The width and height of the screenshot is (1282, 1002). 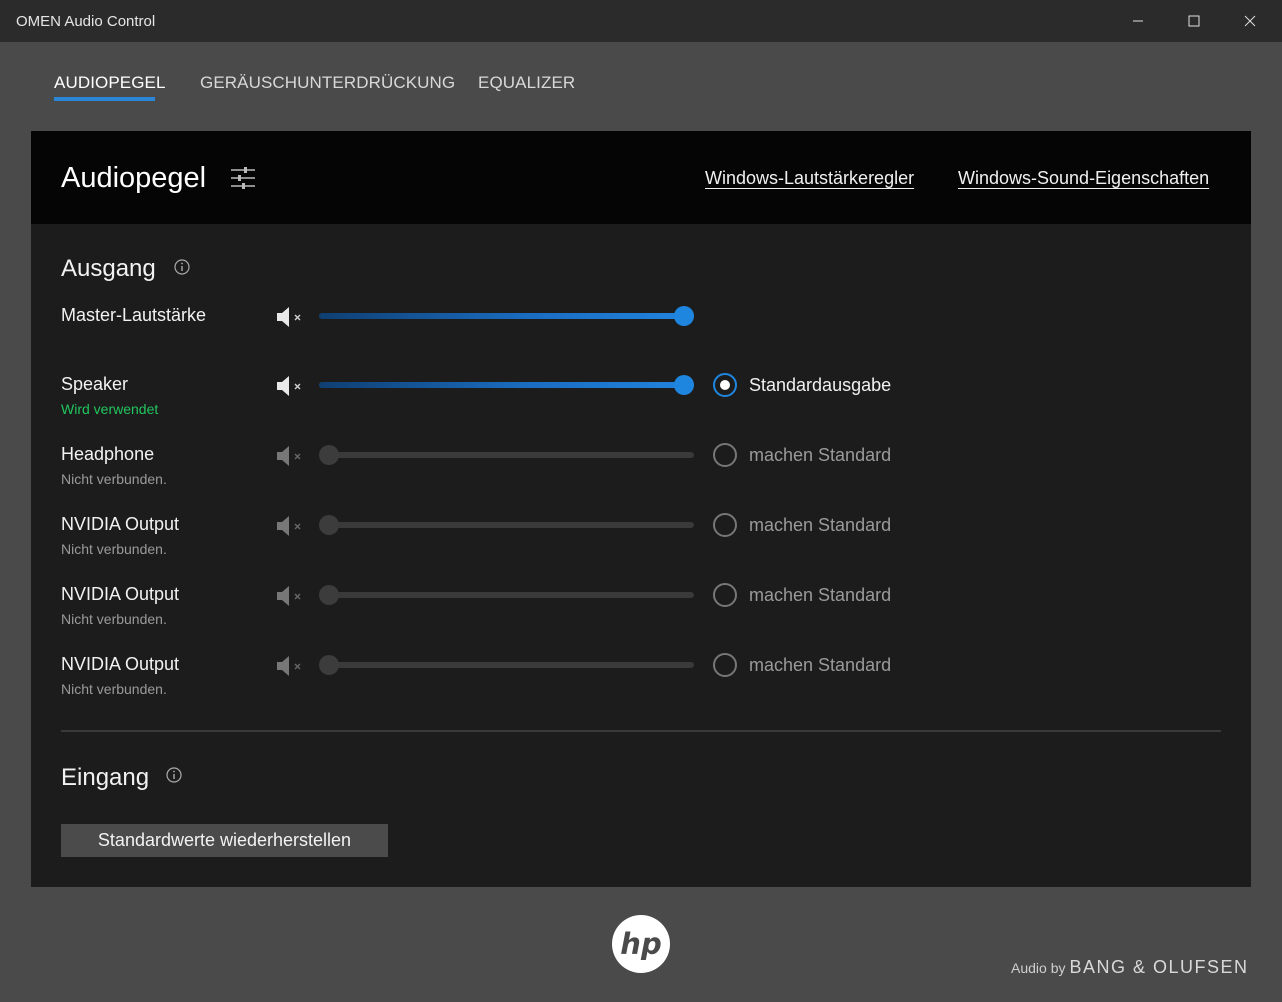 I want to click on master-volume-label: Master-Lautstärke, so click(x=134, y=315).